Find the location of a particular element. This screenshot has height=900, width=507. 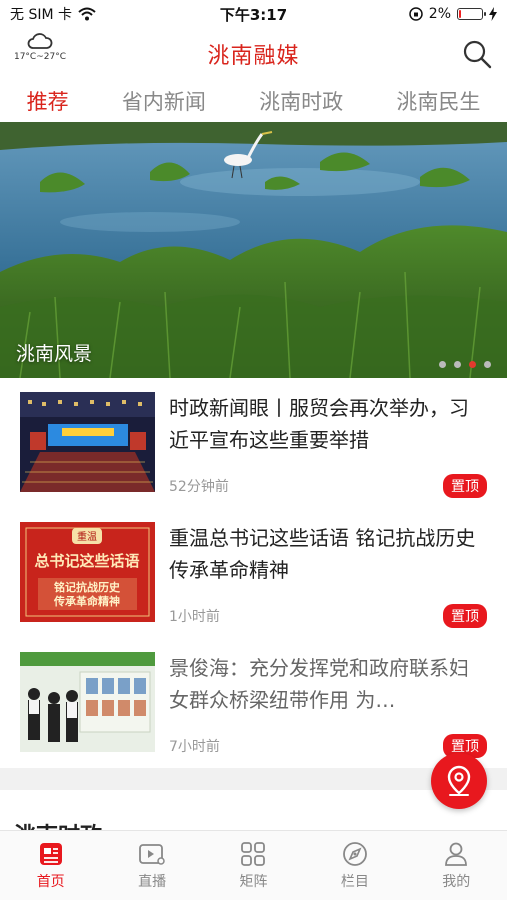

news-item: 景俊海：充分发挥党和政府联系妇女群众桥梁纽带作用 为… 7小时前 置顶 is located at coordinates (253, 703).